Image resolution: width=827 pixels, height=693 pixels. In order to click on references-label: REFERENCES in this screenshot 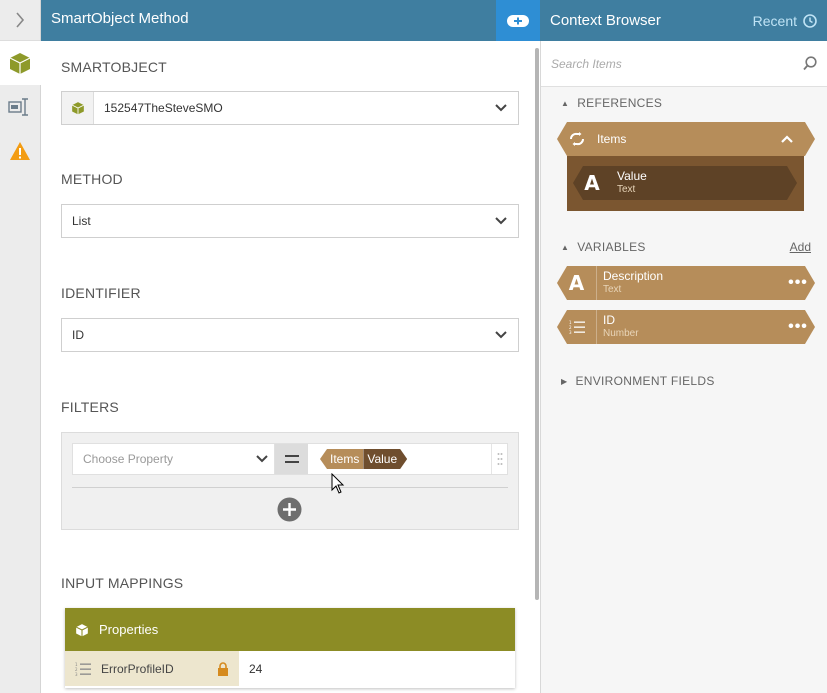, I will do `click(620, 103)`.